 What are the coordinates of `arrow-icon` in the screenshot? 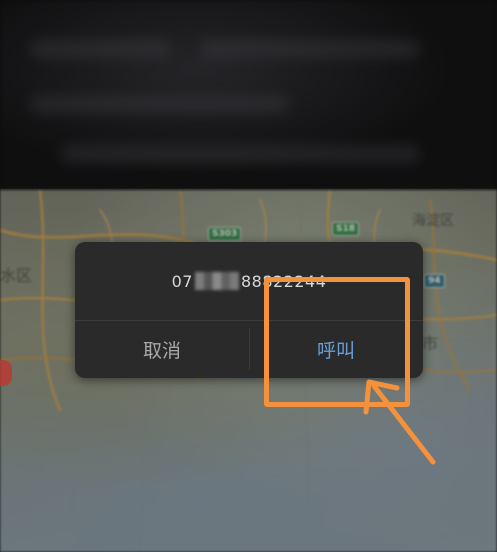 It's located at (399, 422).